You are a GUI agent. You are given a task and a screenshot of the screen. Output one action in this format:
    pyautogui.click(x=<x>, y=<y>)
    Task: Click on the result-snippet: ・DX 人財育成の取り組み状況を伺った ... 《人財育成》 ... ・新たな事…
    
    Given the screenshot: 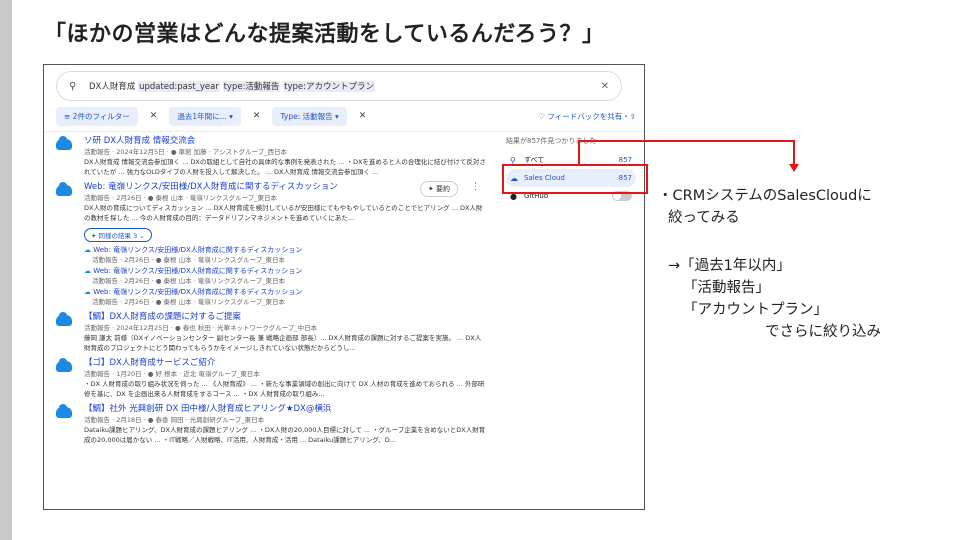 What is the action you would take?
    pyautogui.click(x=284, y=389)
    